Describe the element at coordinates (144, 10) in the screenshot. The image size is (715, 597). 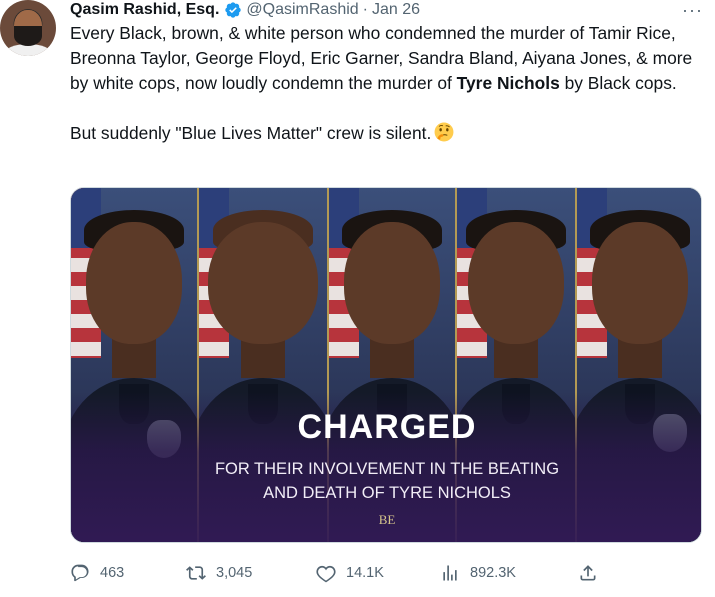
I see `author-name: Qasim Rashid, Esq.` at that location.